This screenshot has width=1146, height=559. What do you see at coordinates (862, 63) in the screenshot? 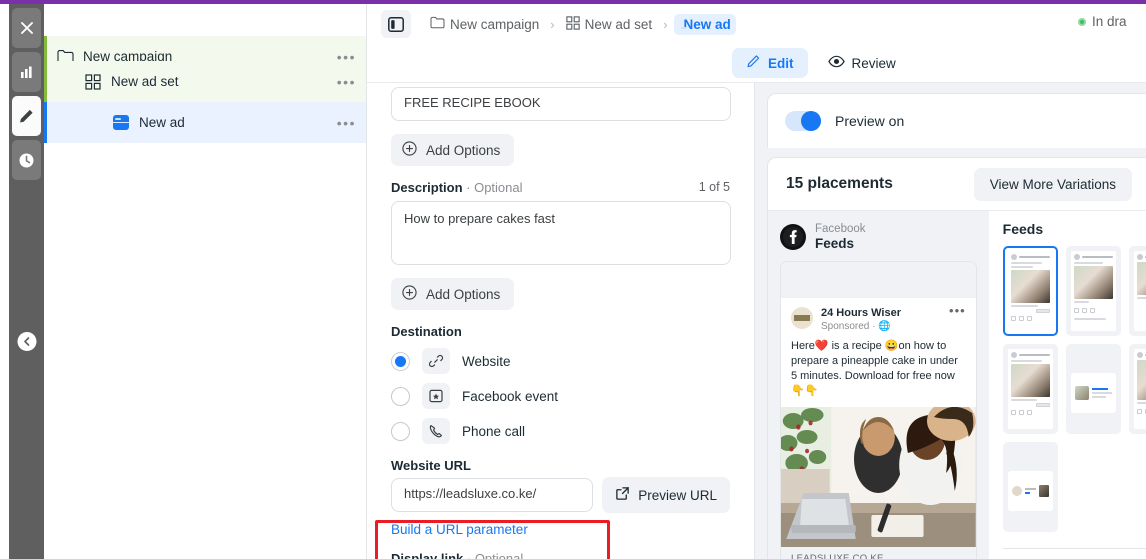
I see `tab-review: Review` at bounding box center [862, 63].